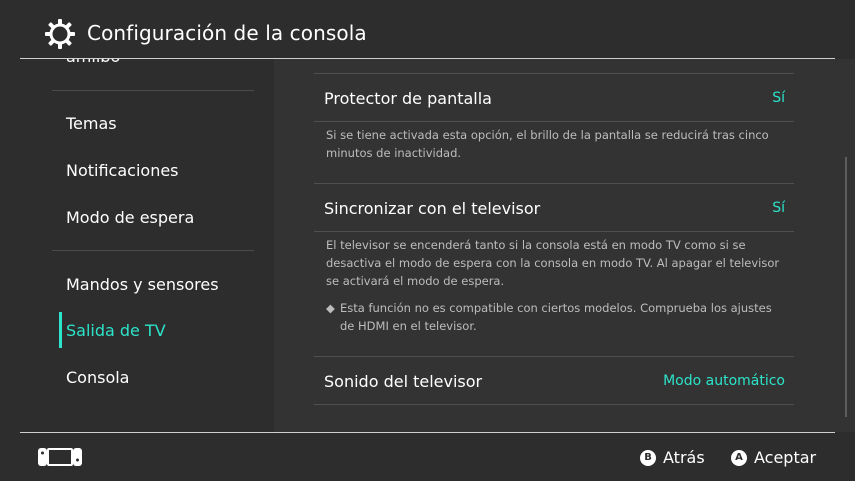  I want to click on header: Configuración de la consola, so click(427, 29).